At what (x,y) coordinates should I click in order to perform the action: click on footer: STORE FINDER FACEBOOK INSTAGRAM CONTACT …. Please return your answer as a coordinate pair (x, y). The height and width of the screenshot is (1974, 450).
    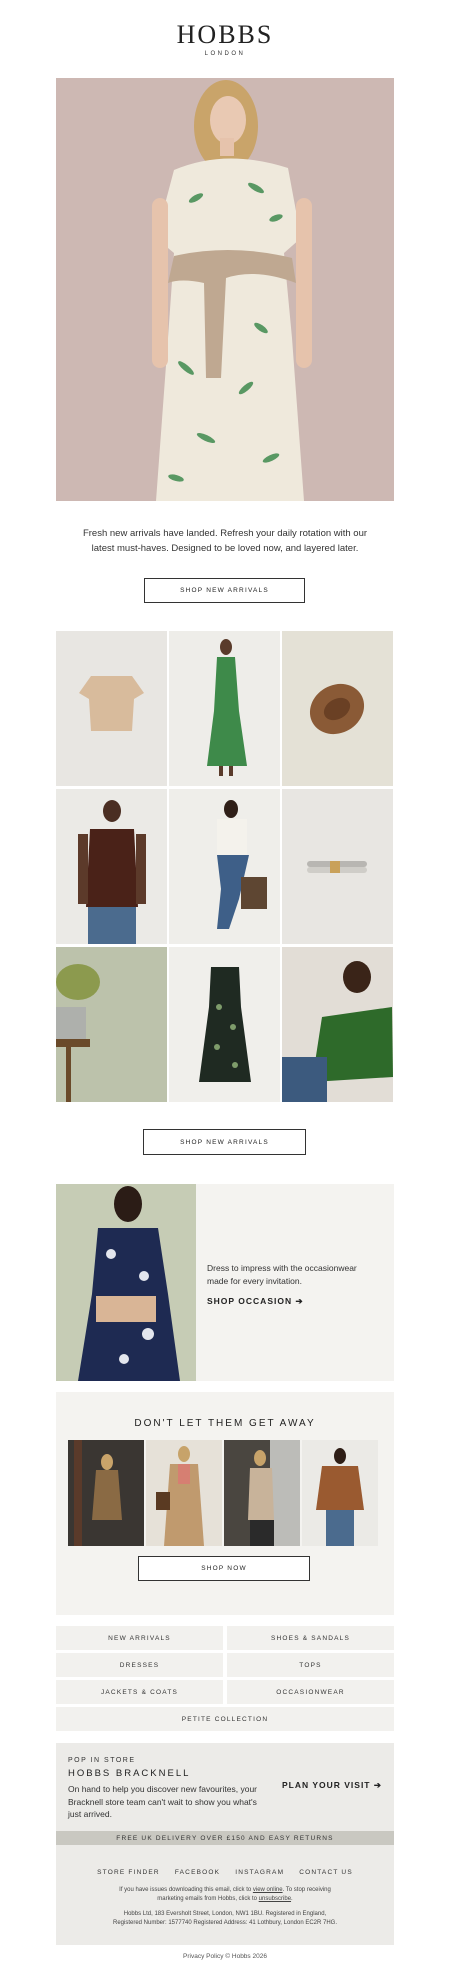
    Looking at the image, I should click on (225, 1895).